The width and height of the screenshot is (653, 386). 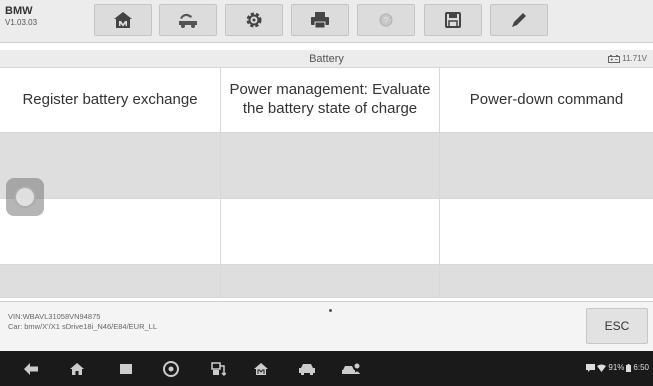 I want to click on battery-percent: 91%, so click(x=616, y=367).